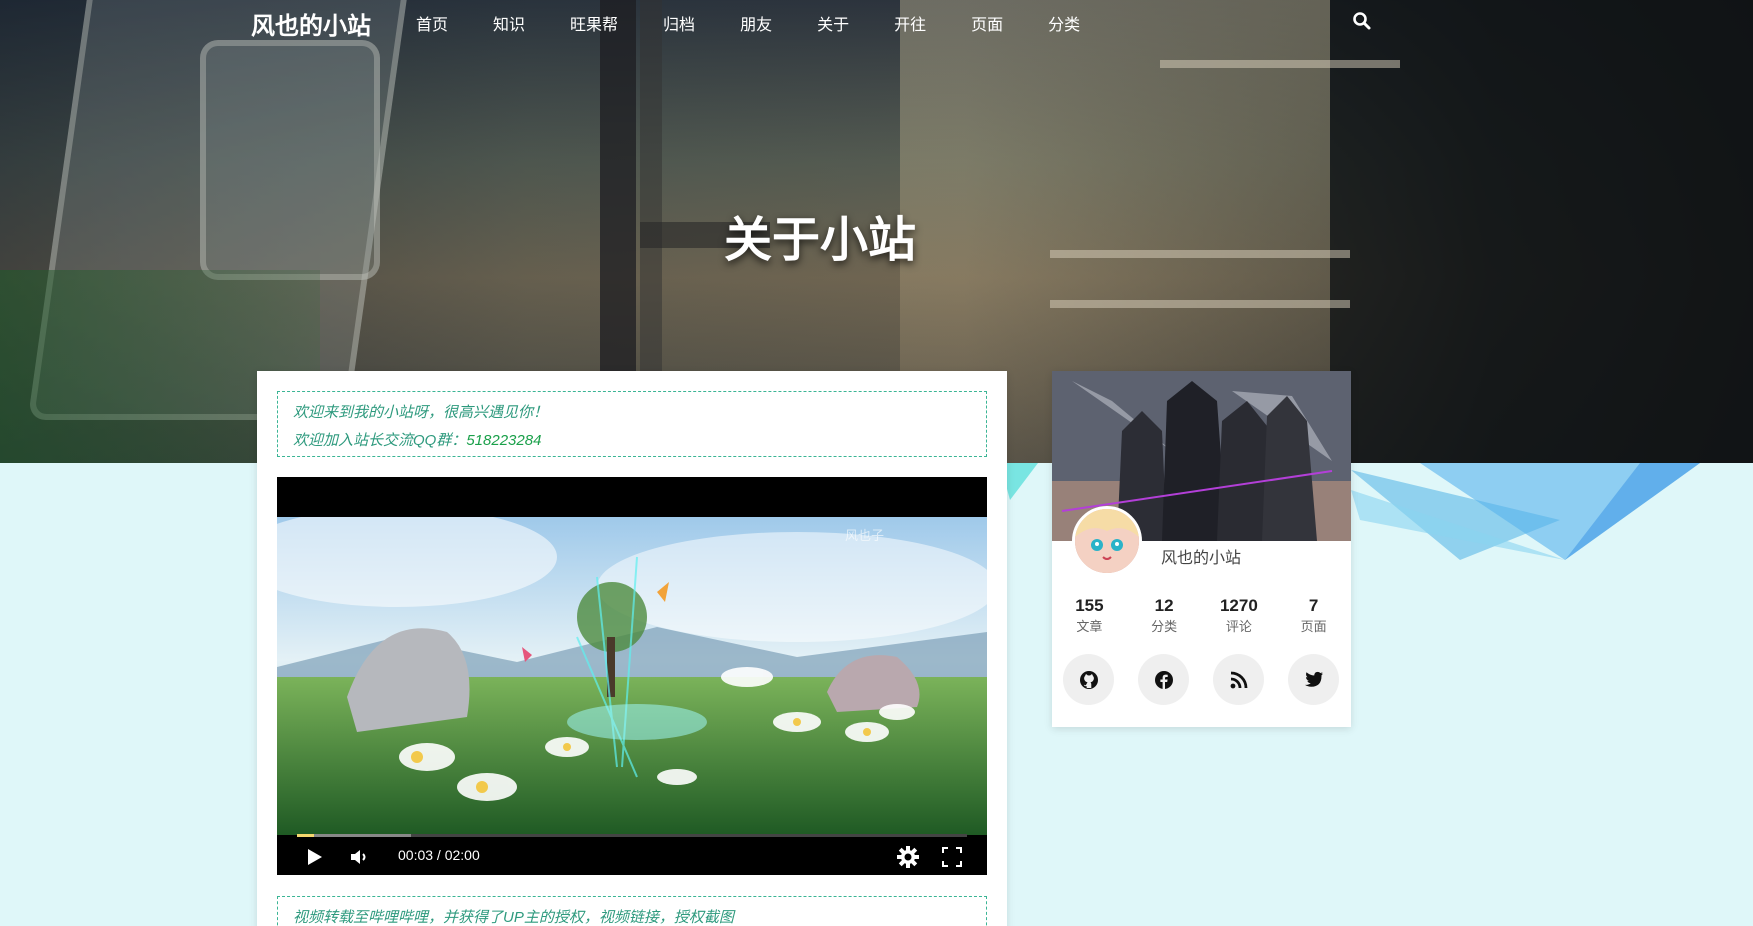 The width and height of the screenshot is (1753, 926). What do you see at coordinates (432, 23) in the screenshot?
I see `nav-item-home: 首页` at bounding box center [432, 23].